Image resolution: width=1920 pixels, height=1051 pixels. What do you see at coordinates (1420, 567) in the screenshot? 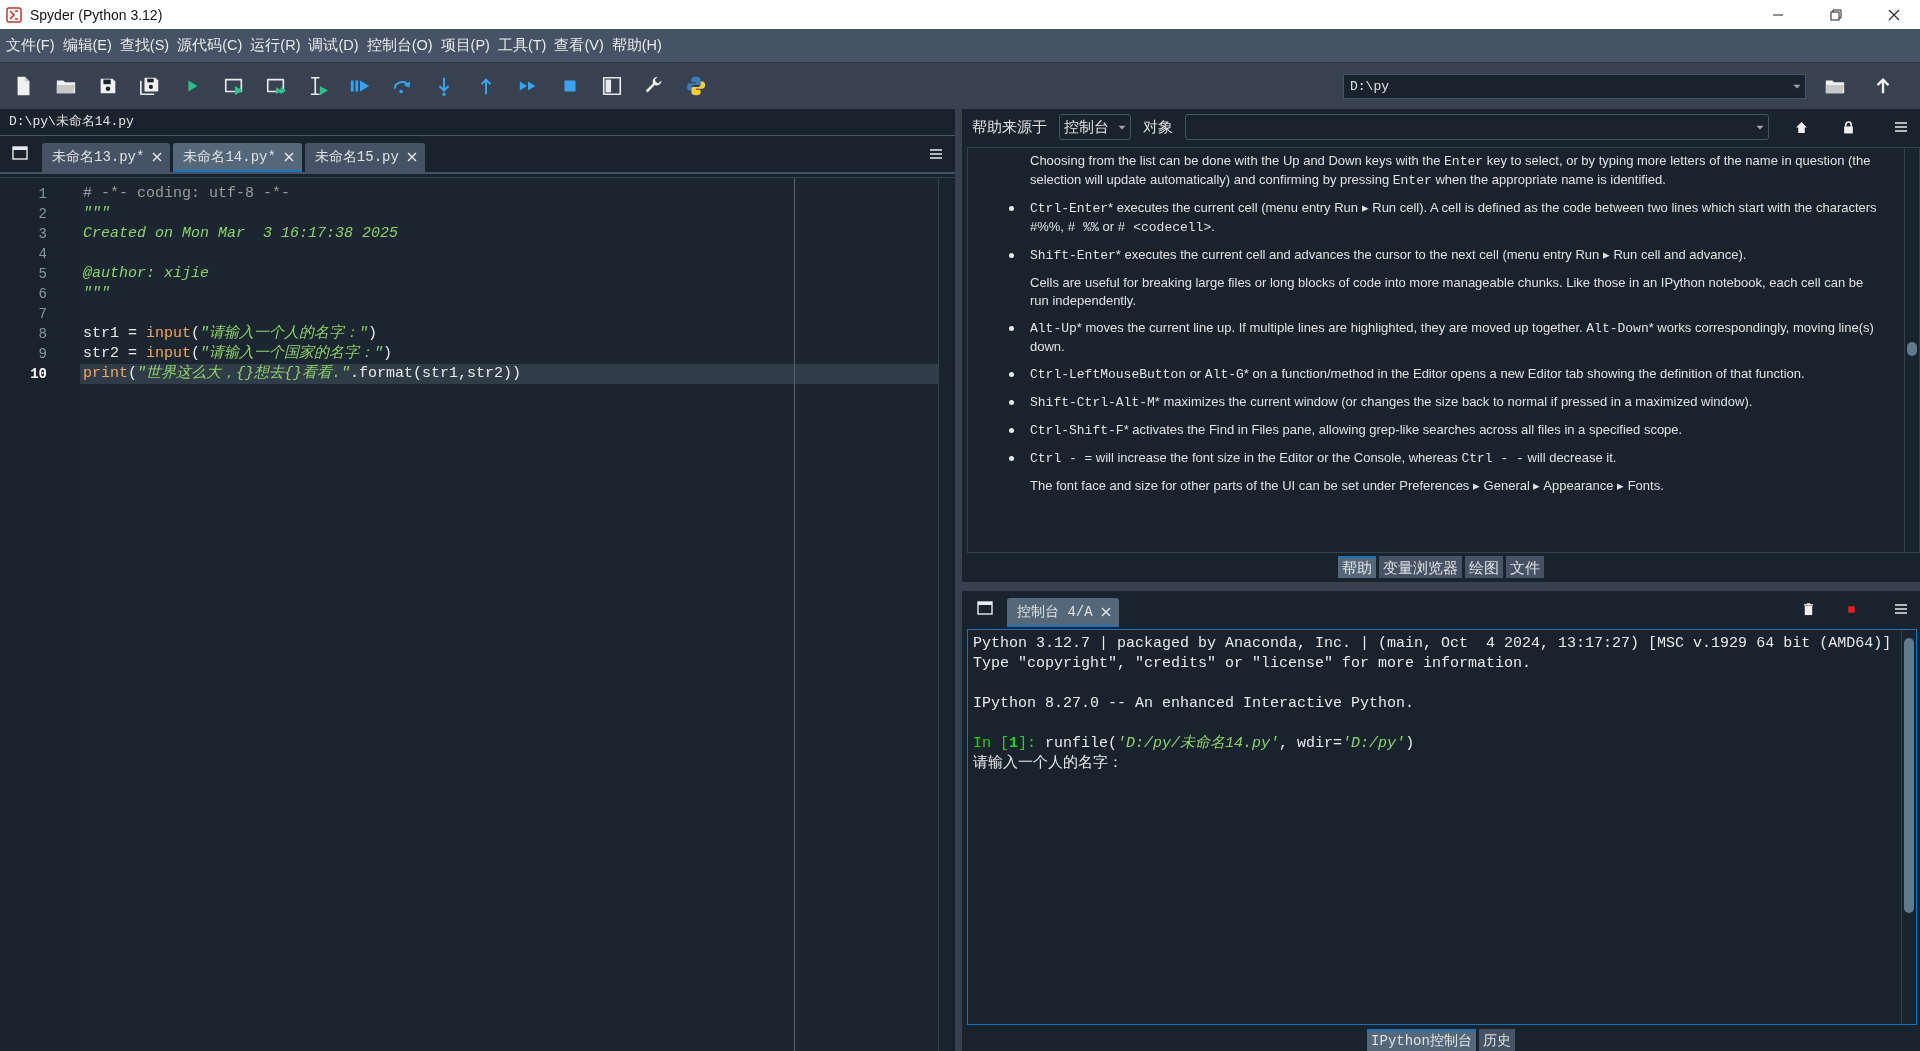
I see `pane-tab: 变量浏览器` at bounding box center [1420, 567].